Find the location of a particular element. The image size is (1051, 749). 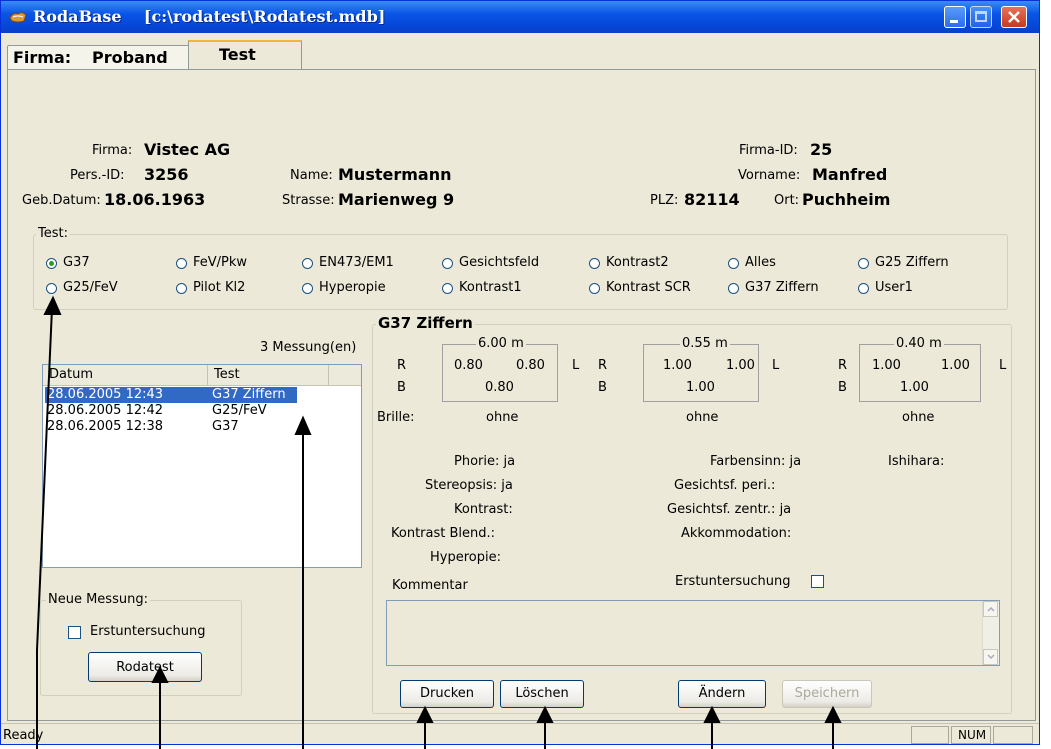

arrow-rodatest is located at coordinates (160, 707).